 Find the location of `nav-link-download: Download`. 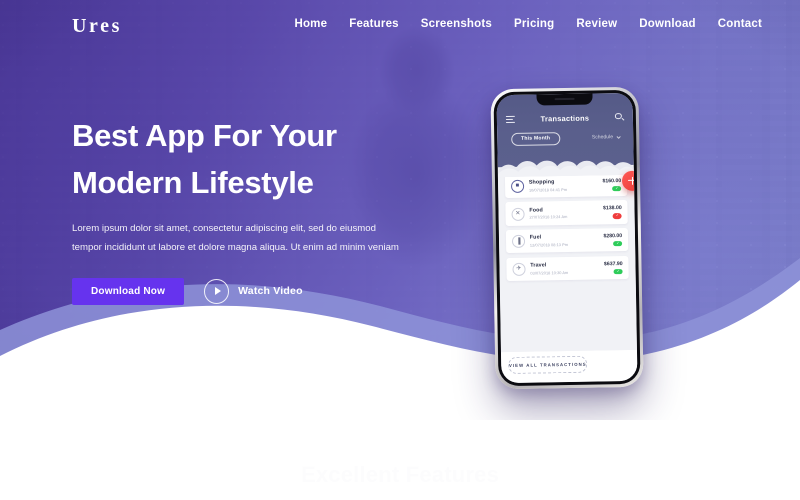

nav-link-download: Download is located at coordinates (667, 24).